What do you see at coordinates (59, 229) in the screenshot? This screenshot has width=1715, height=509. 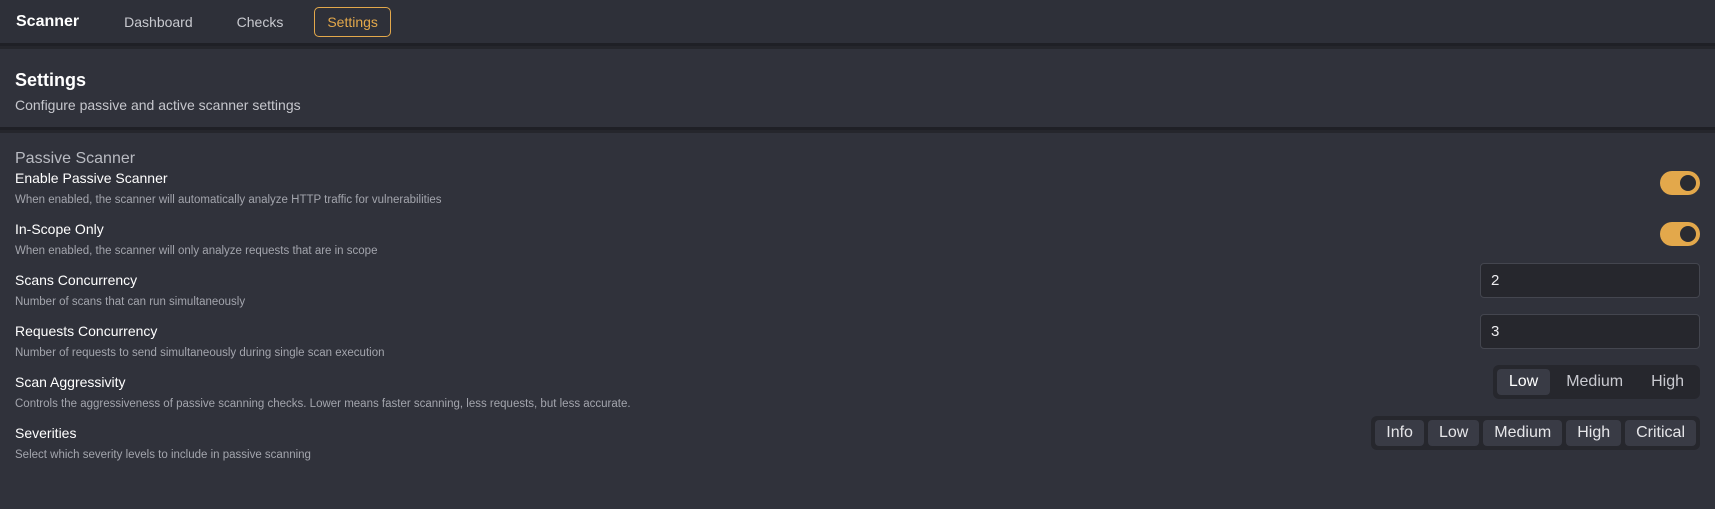 I see `setting-label: In-Scope Only` at bounding box center [59, 229].